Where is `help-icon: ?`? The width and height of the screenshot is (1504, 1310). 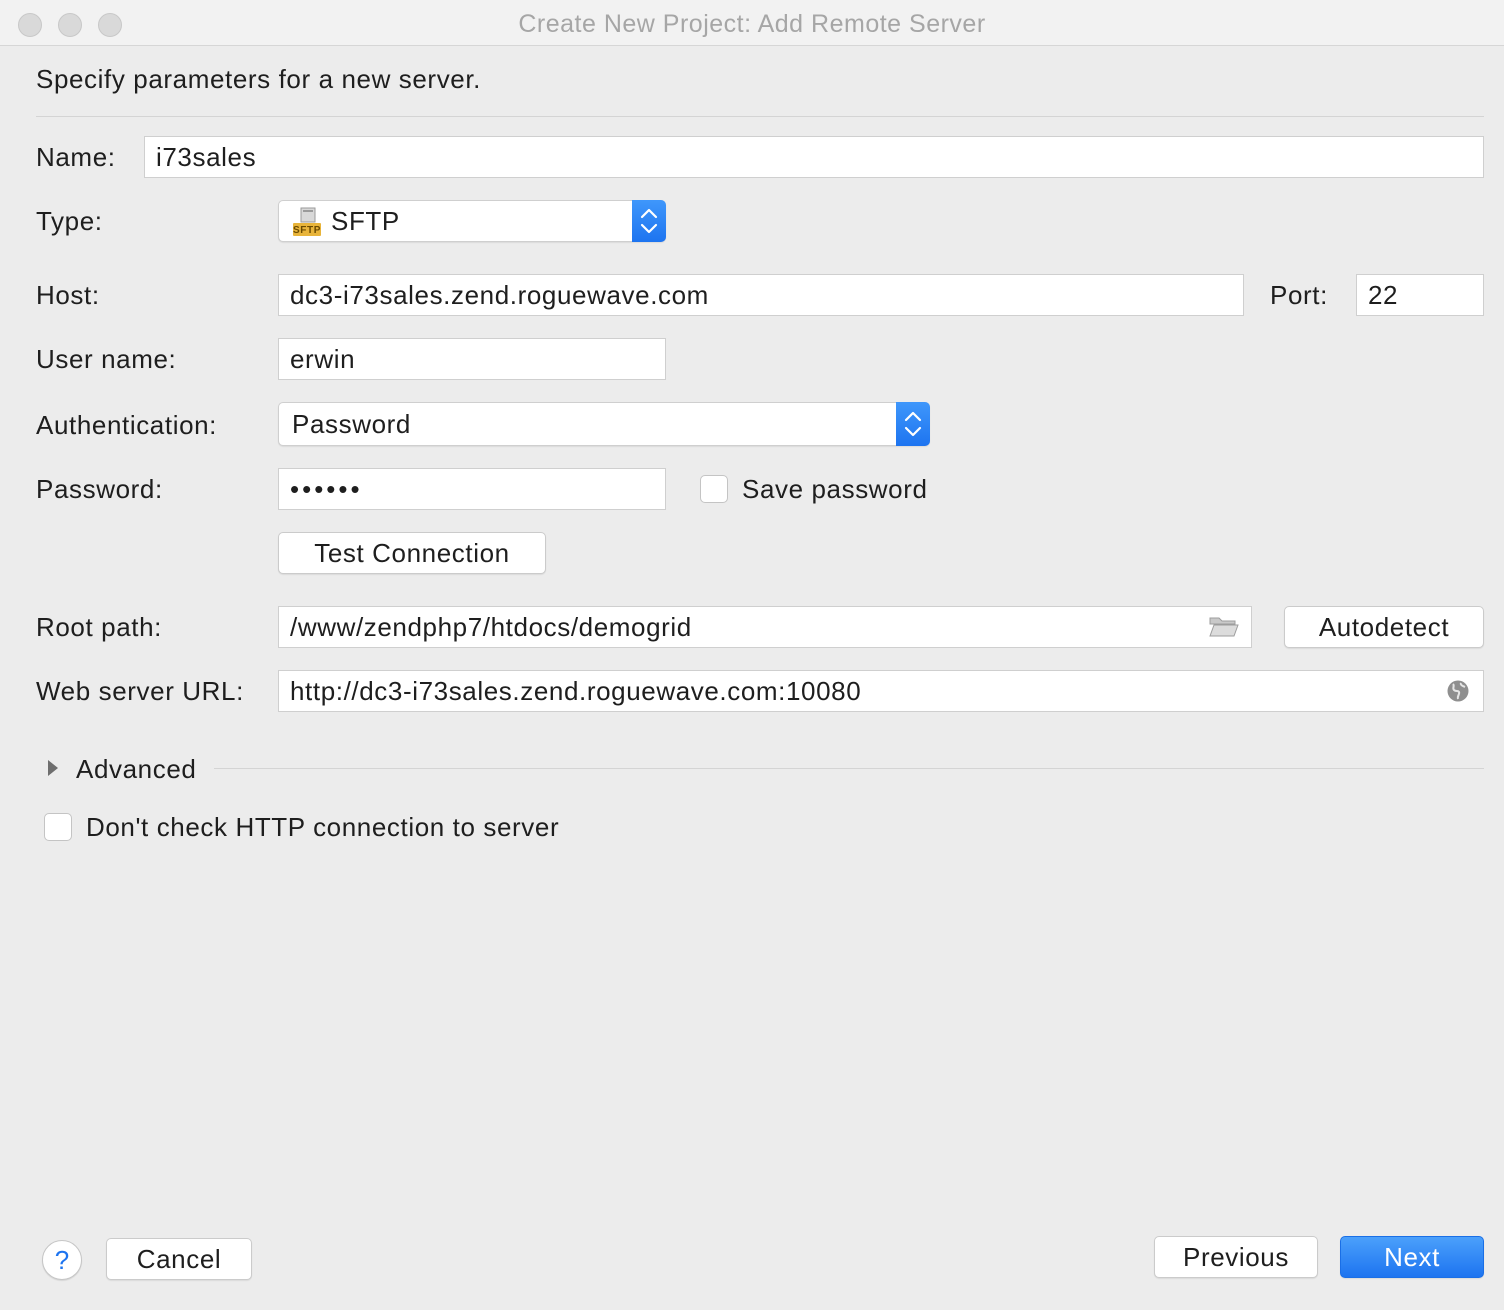
help-icon: ? is located at coordinates (62, 1260).